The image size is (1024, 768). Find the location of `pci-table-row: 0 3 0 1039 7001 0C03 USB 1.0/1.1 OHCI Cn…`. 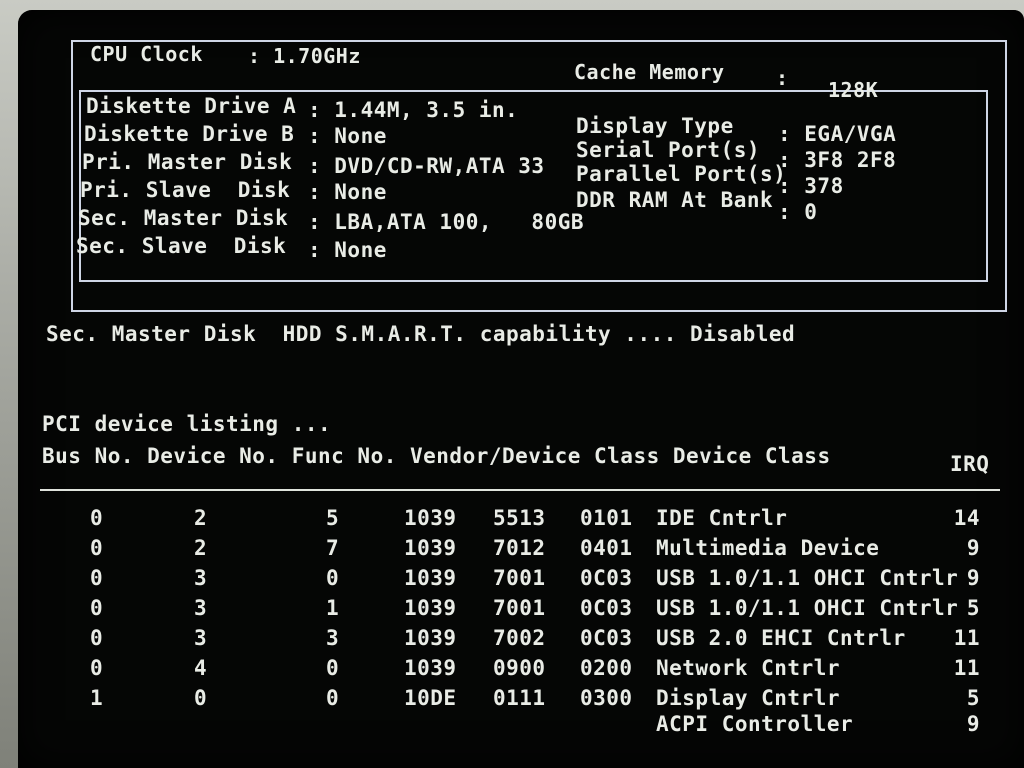

pci-table-row: 0 3 0 1039 7001 0C03 USB 1.0/1.1 OHCI Cn… is located at coordinates (521, 580).